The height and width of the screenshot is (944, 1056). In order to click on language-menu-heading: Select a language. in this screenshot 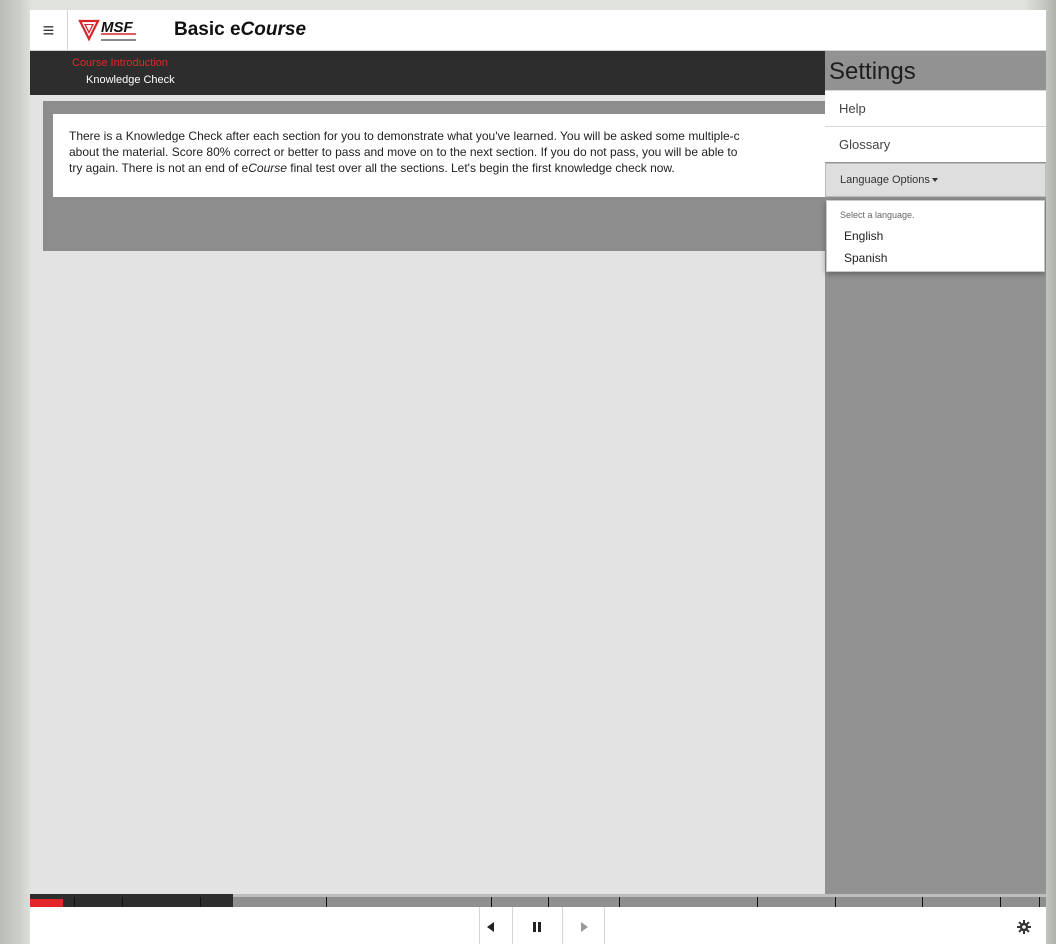, I will do `click(877, 215)`.